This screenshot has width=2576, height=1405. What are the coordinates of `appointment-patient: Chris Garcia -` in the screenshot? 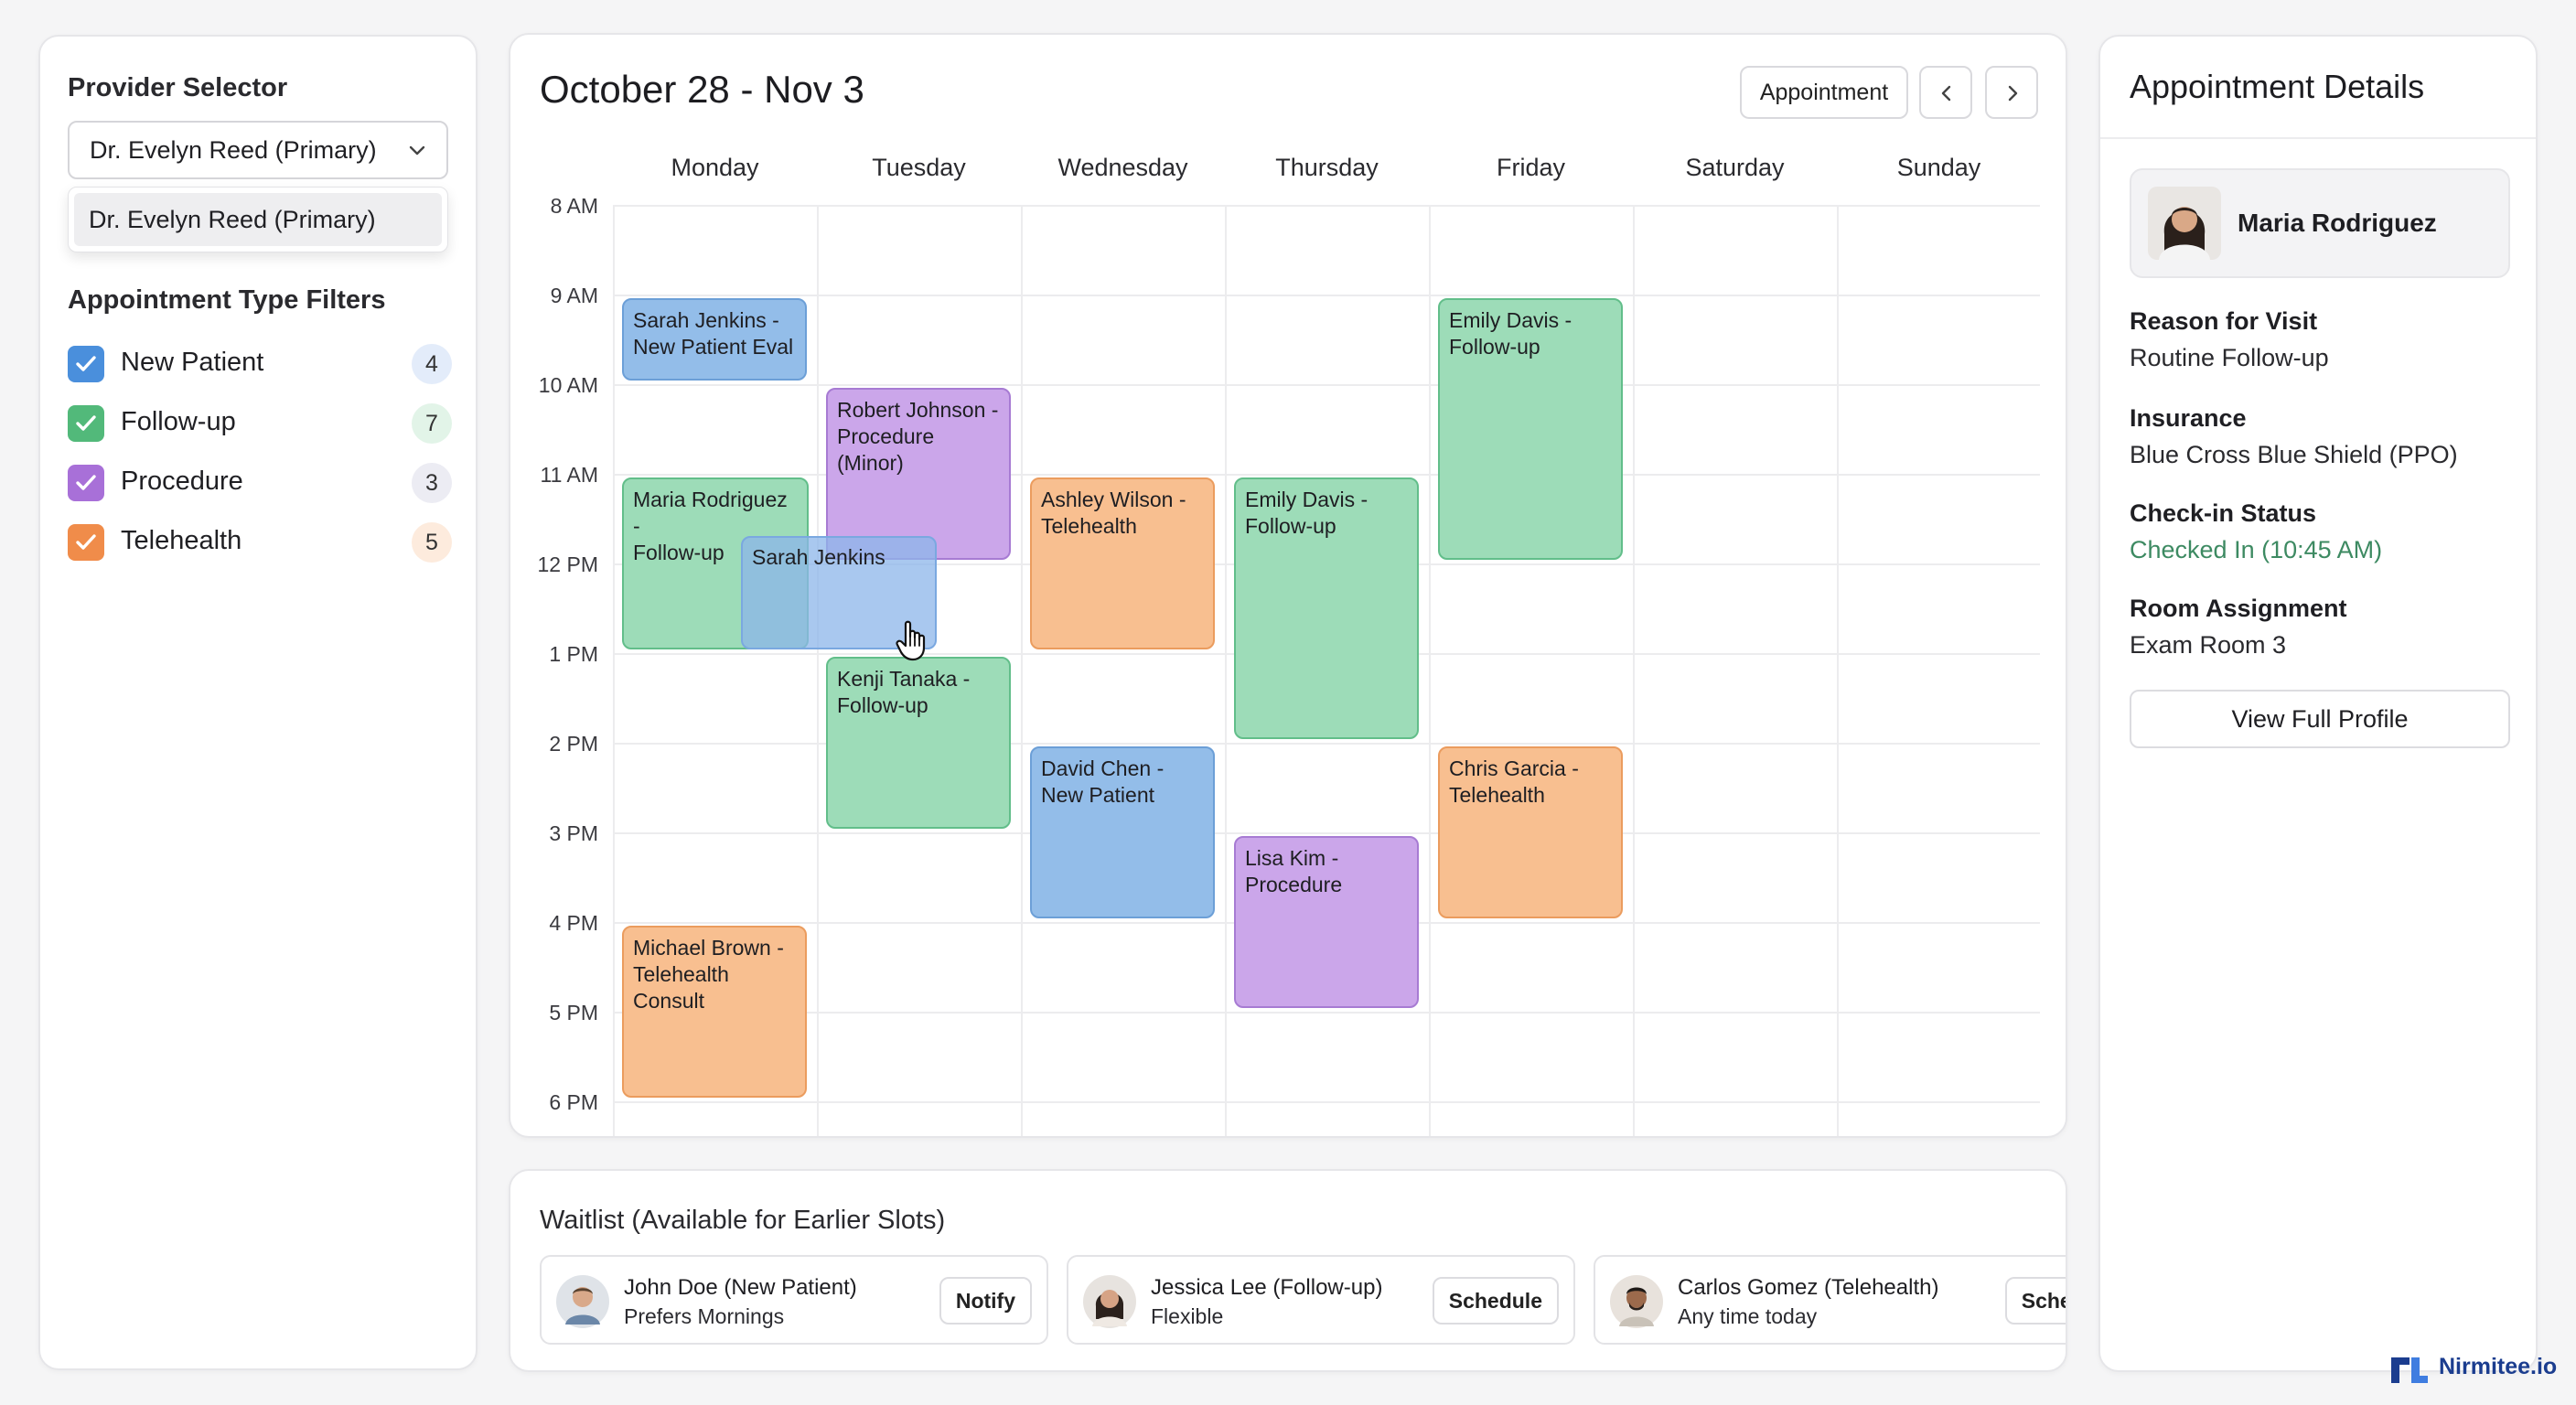 It's located at (1514, 768).